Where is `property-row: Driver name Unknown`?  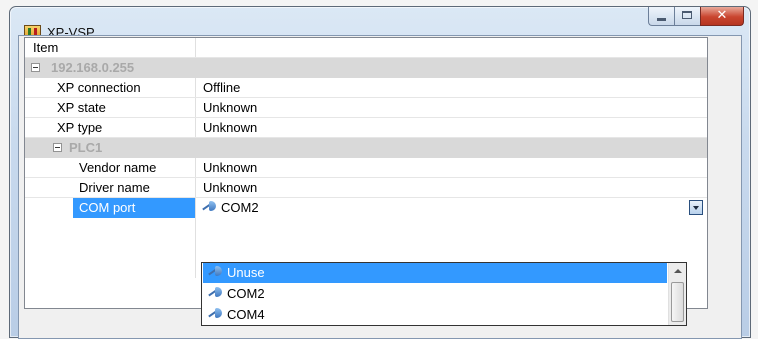
property-row: Driver name Unknown is located at coordinates (366, 188).